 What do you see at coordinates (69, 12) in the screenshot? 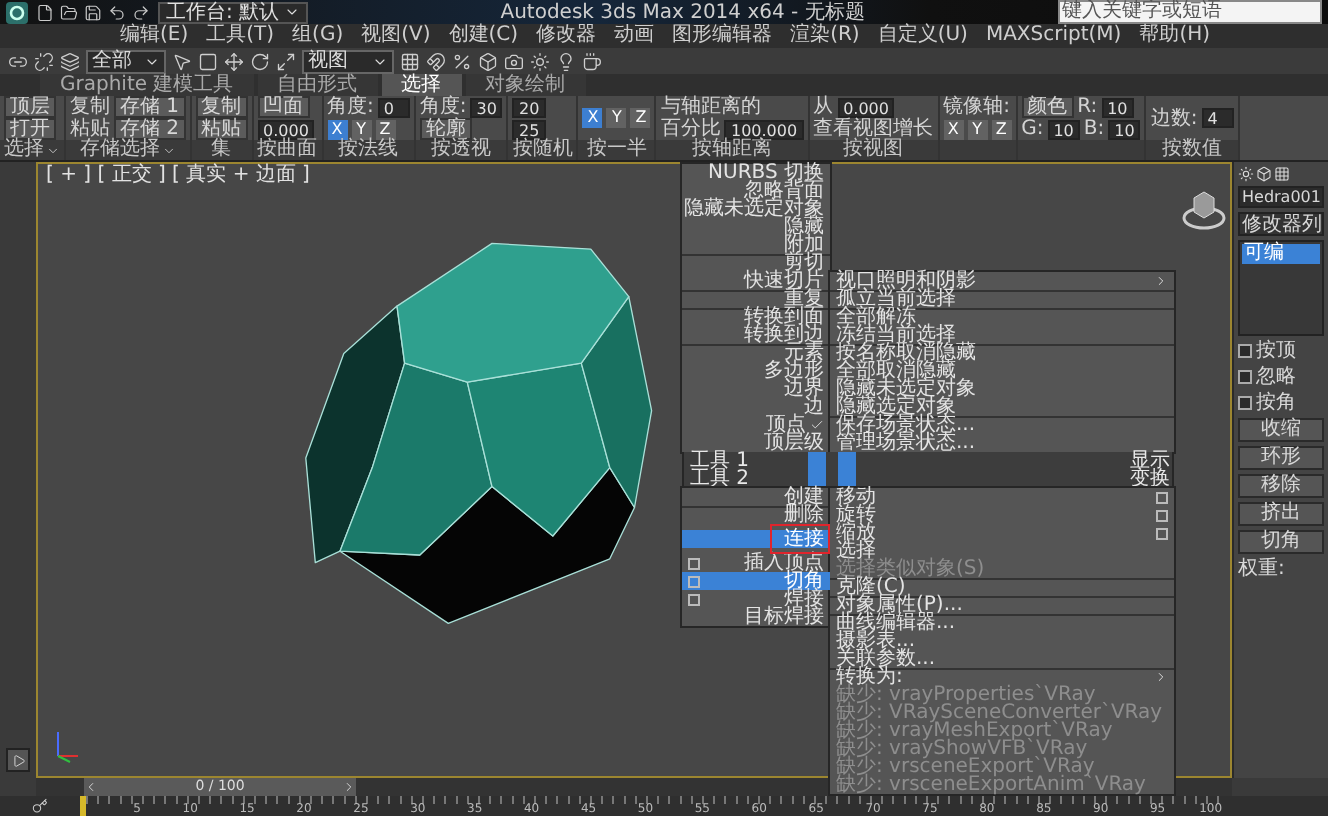
I see `folder-icon` at bounding box center [69, 12].